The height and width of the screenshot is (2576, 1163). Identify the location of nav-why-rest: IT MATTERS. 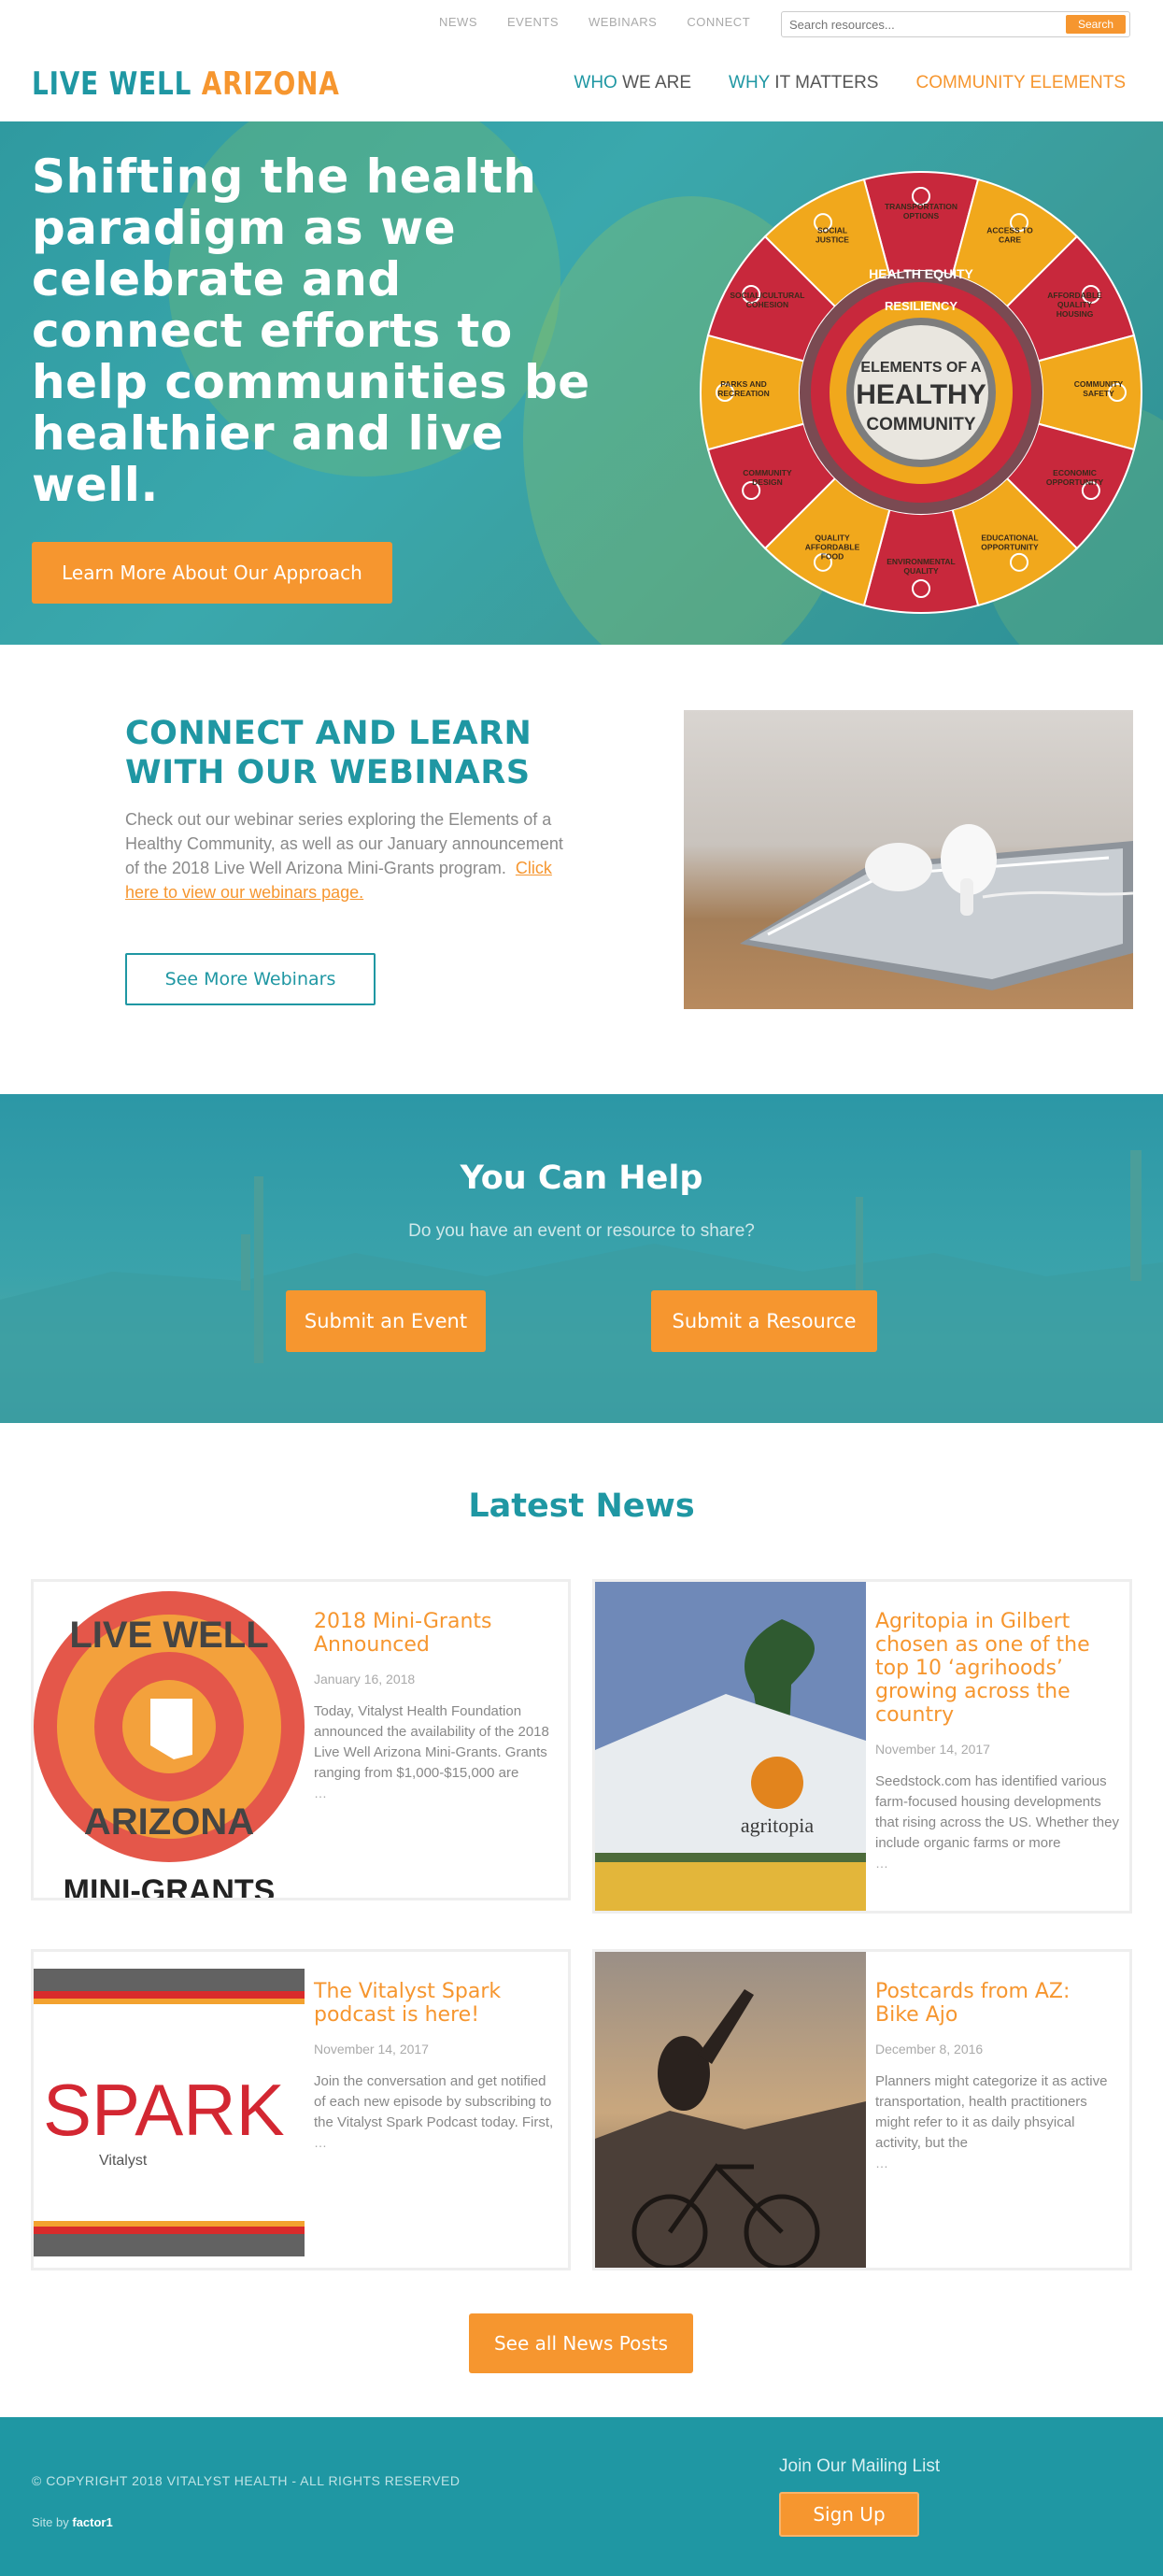
(824, 83).